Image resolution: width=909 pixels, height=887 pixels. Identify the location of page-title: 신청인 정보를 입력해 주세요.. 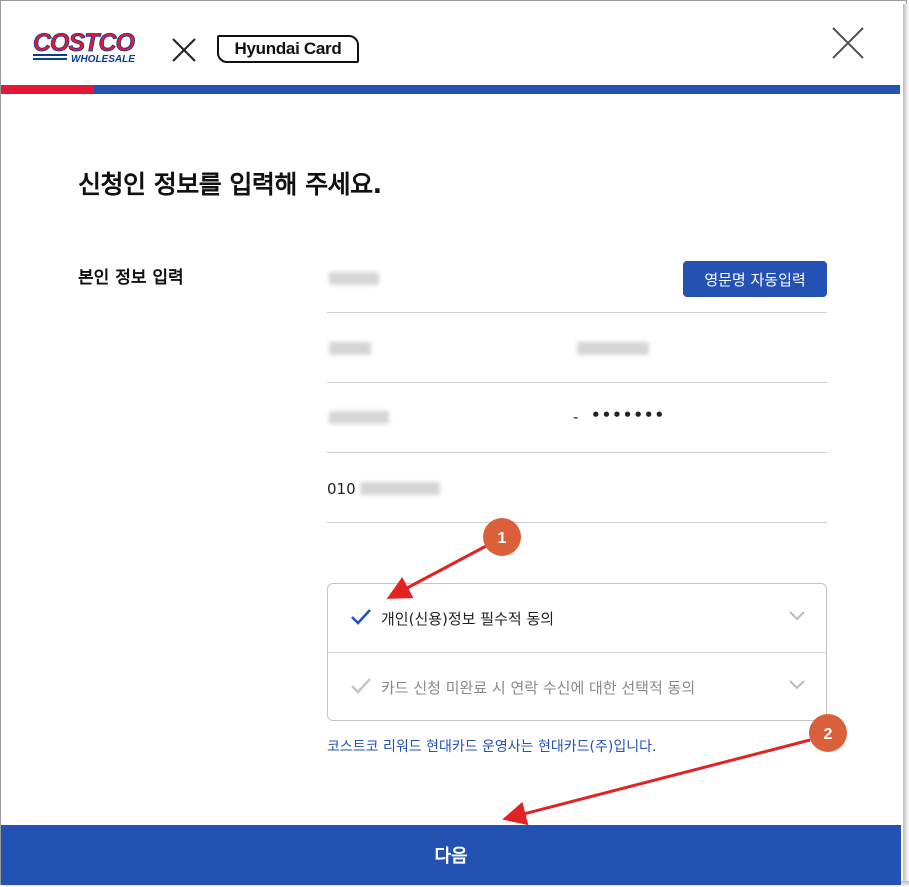
(230, 184).